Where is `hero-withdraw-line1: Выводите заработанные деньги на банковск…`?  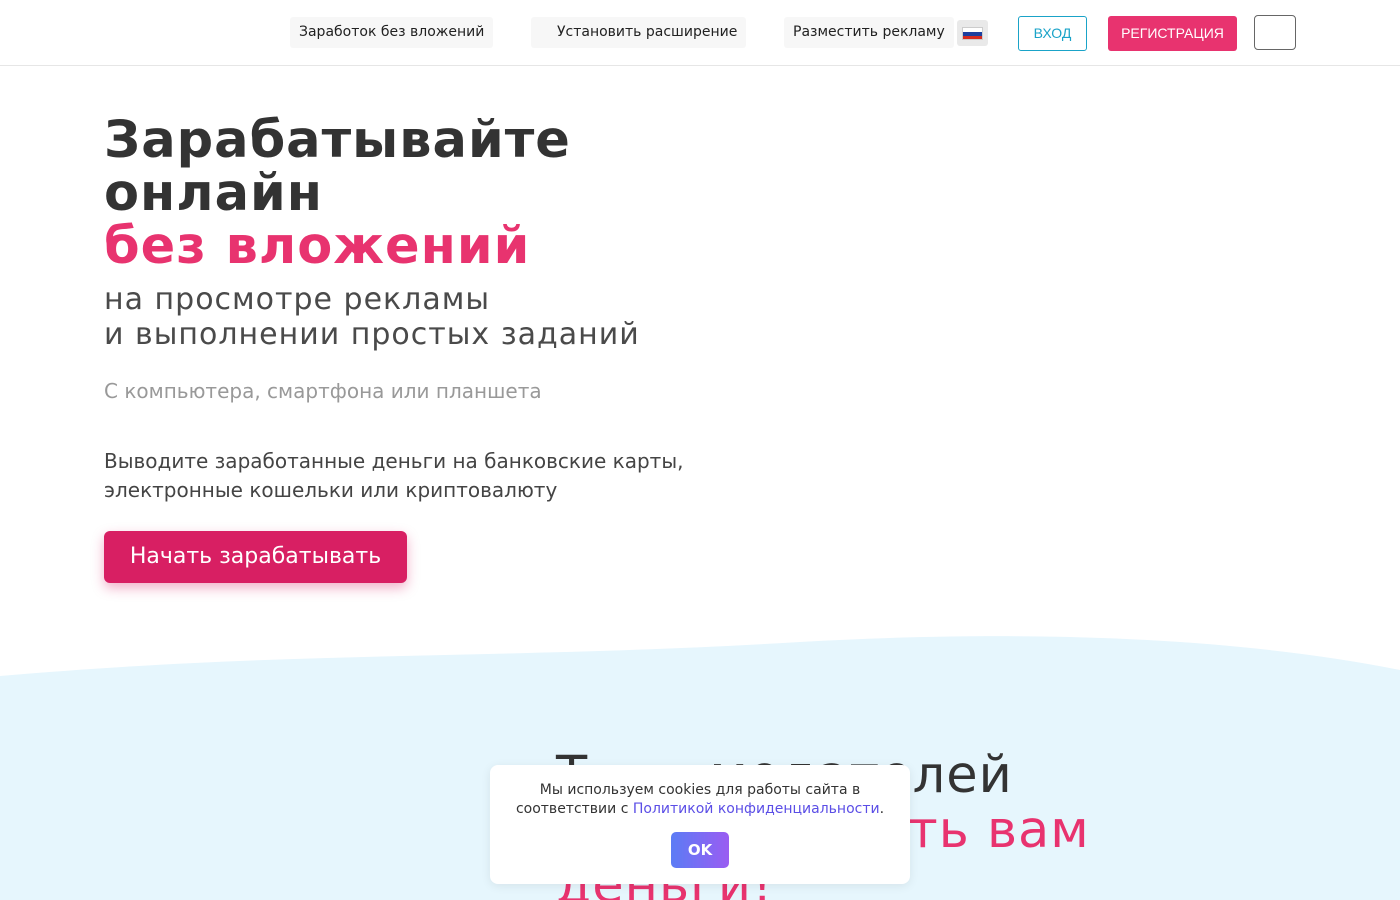 hero-withdraw-line1: Выводите заработанные деньги на банковск… is located at coordinates (394, 461).